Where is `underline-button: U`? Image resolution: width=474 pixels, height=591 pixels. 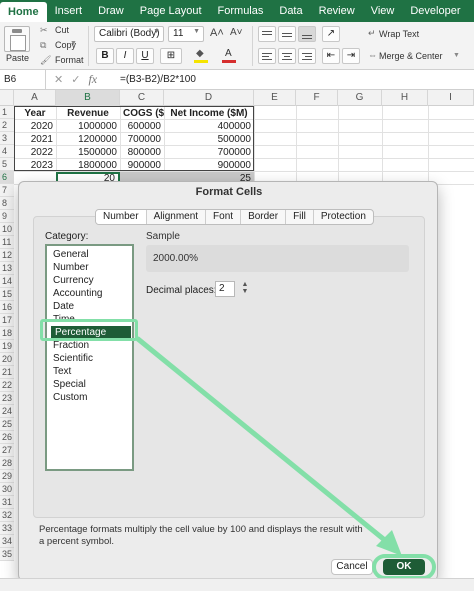
underline-button: U is located at coordinates (145, 56).